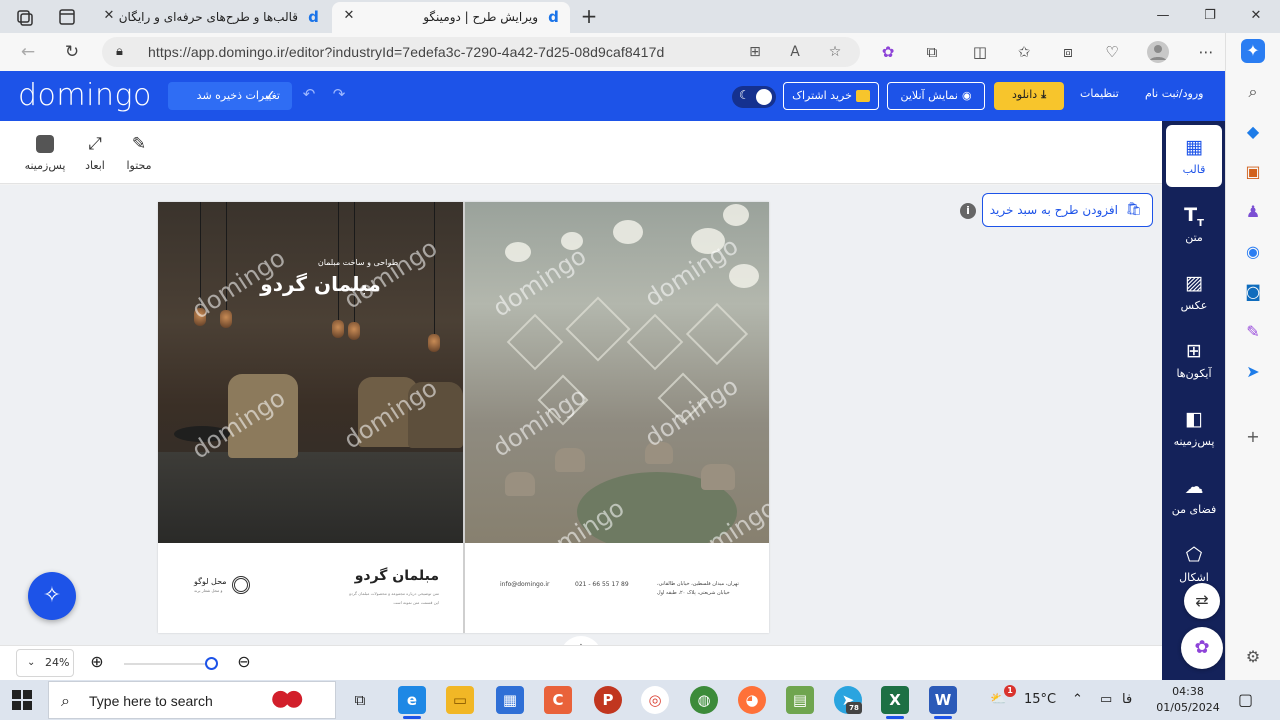 The image size is (1280, 720). I want to click on search-icon: ⌕, so click(1253, 92).